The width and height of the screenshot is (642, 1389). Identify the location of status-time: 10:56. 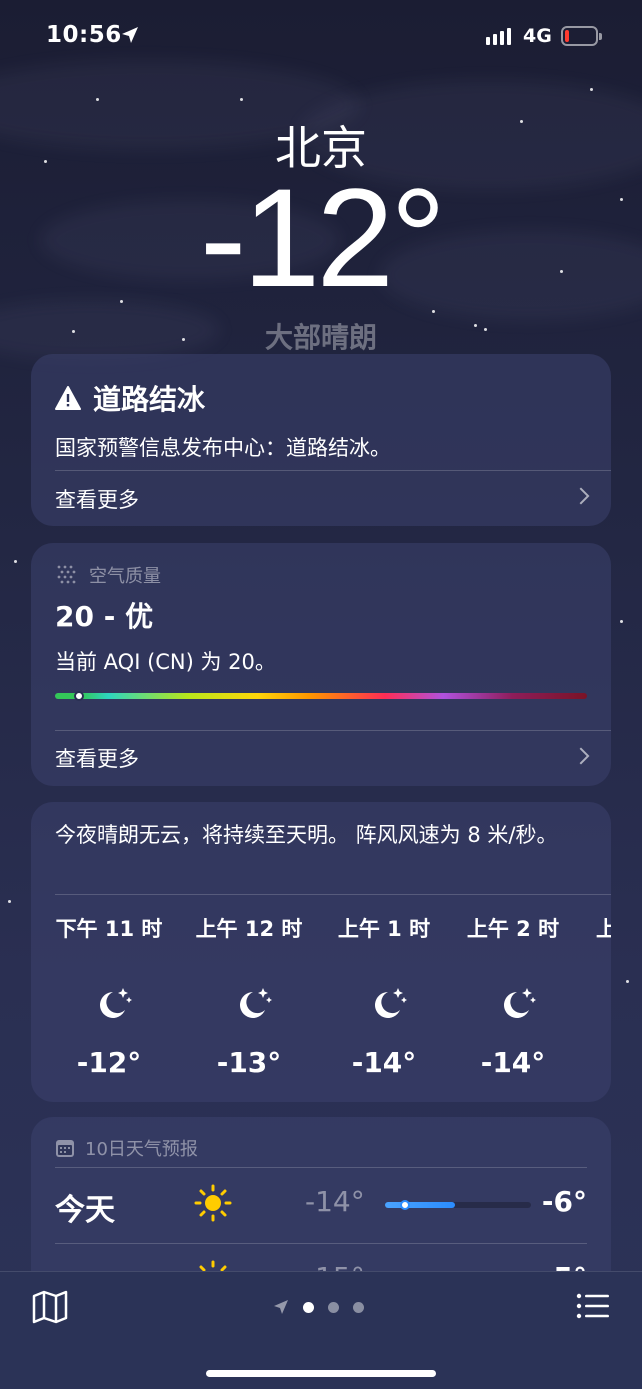
(84, 35).